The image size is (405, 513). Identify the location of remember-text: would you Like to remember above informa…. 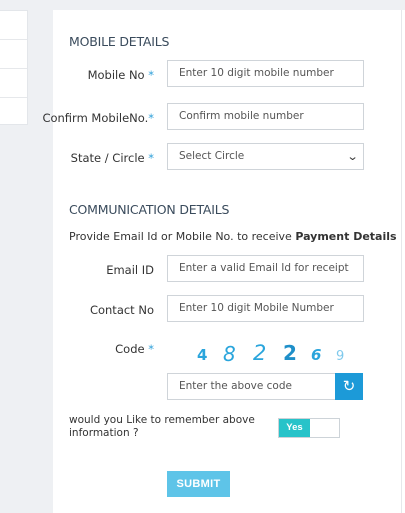
(162, 426).